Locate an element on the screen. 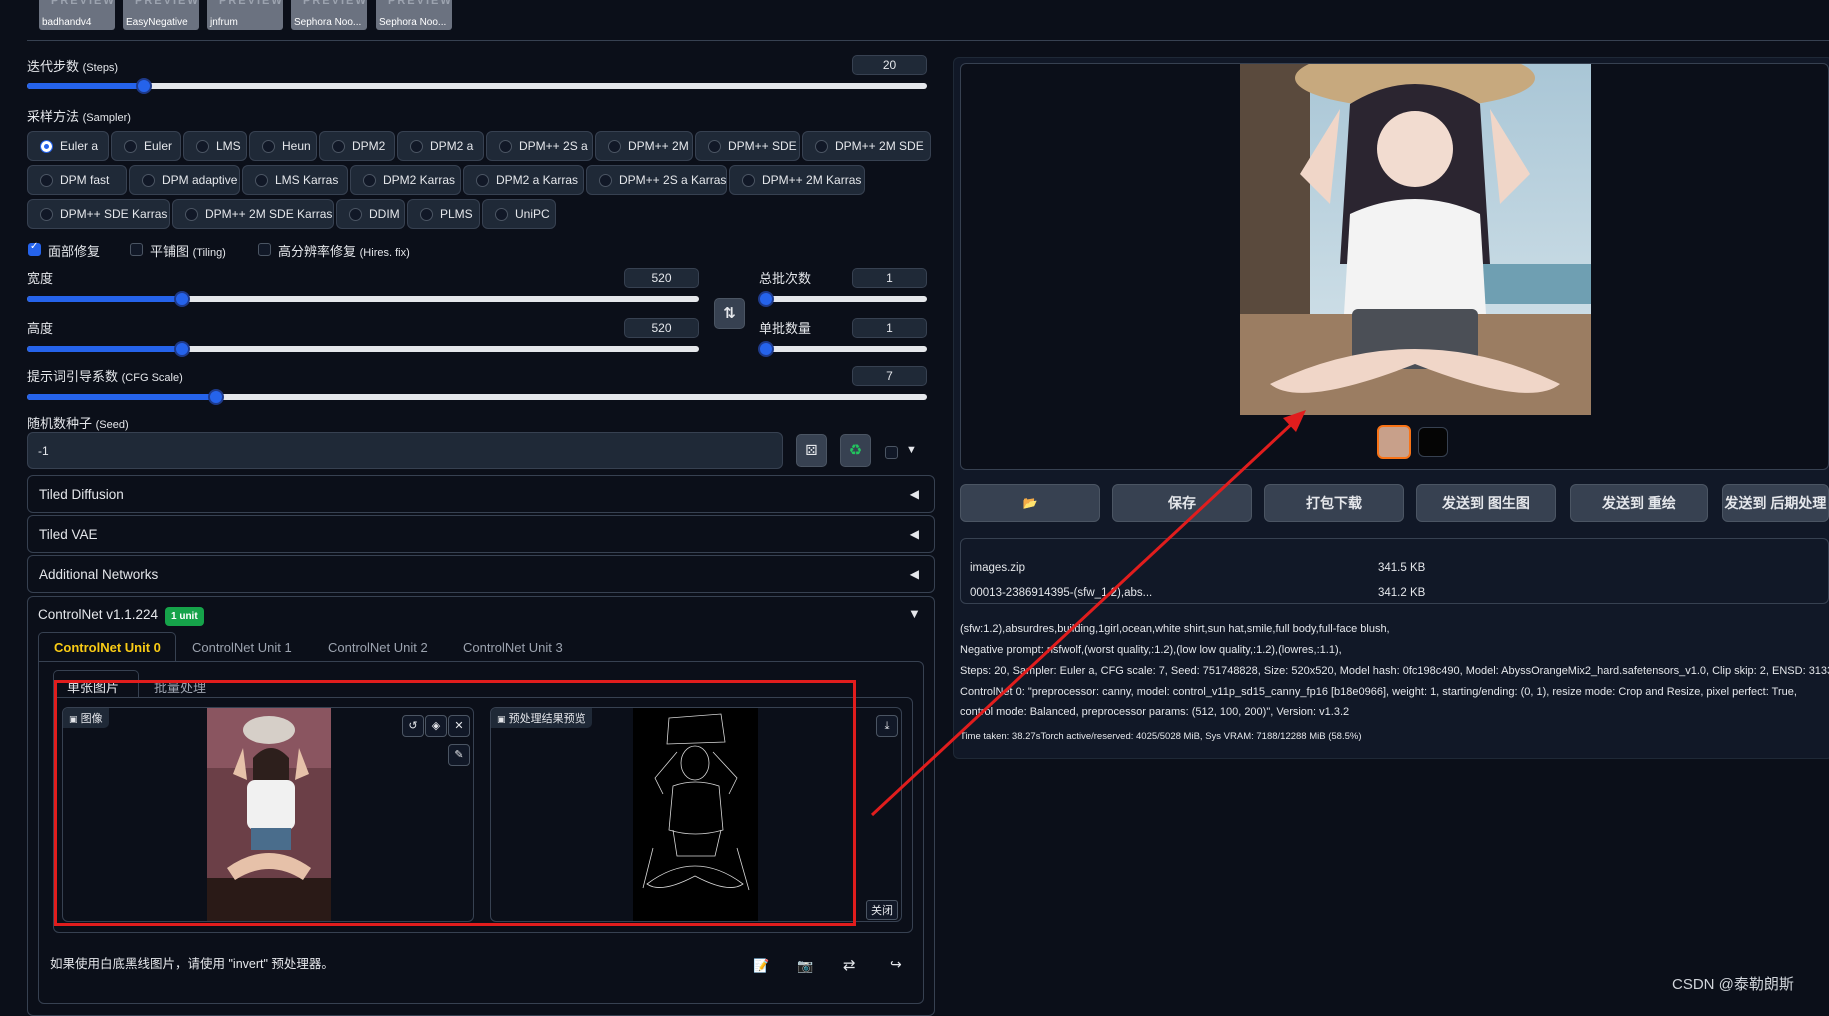 The width and height of the screenshot is (1829, 1016). swap-dimensions-button: ⇅ is located at coordinates (729, 313).